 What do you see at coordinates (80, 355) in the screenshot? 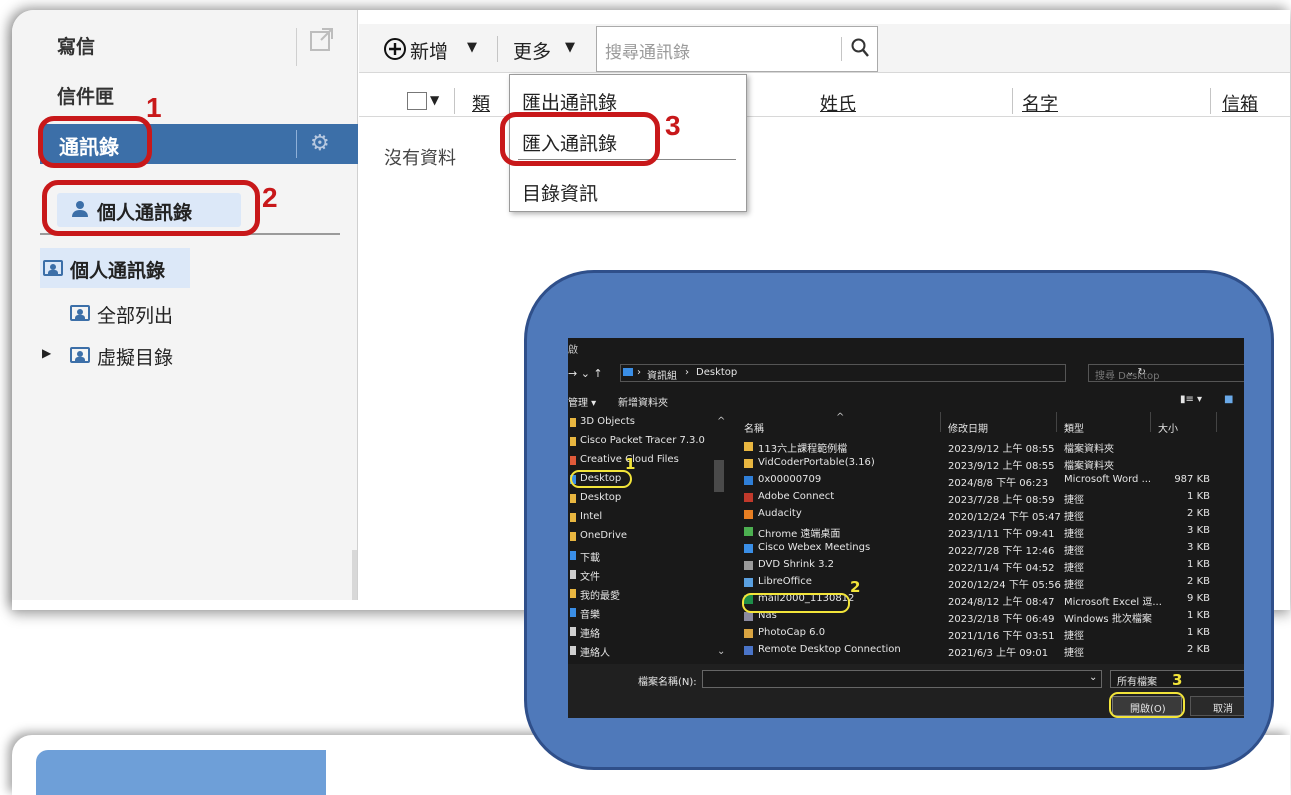
I see `contact-book-icon` at bounding box center [80, 355].